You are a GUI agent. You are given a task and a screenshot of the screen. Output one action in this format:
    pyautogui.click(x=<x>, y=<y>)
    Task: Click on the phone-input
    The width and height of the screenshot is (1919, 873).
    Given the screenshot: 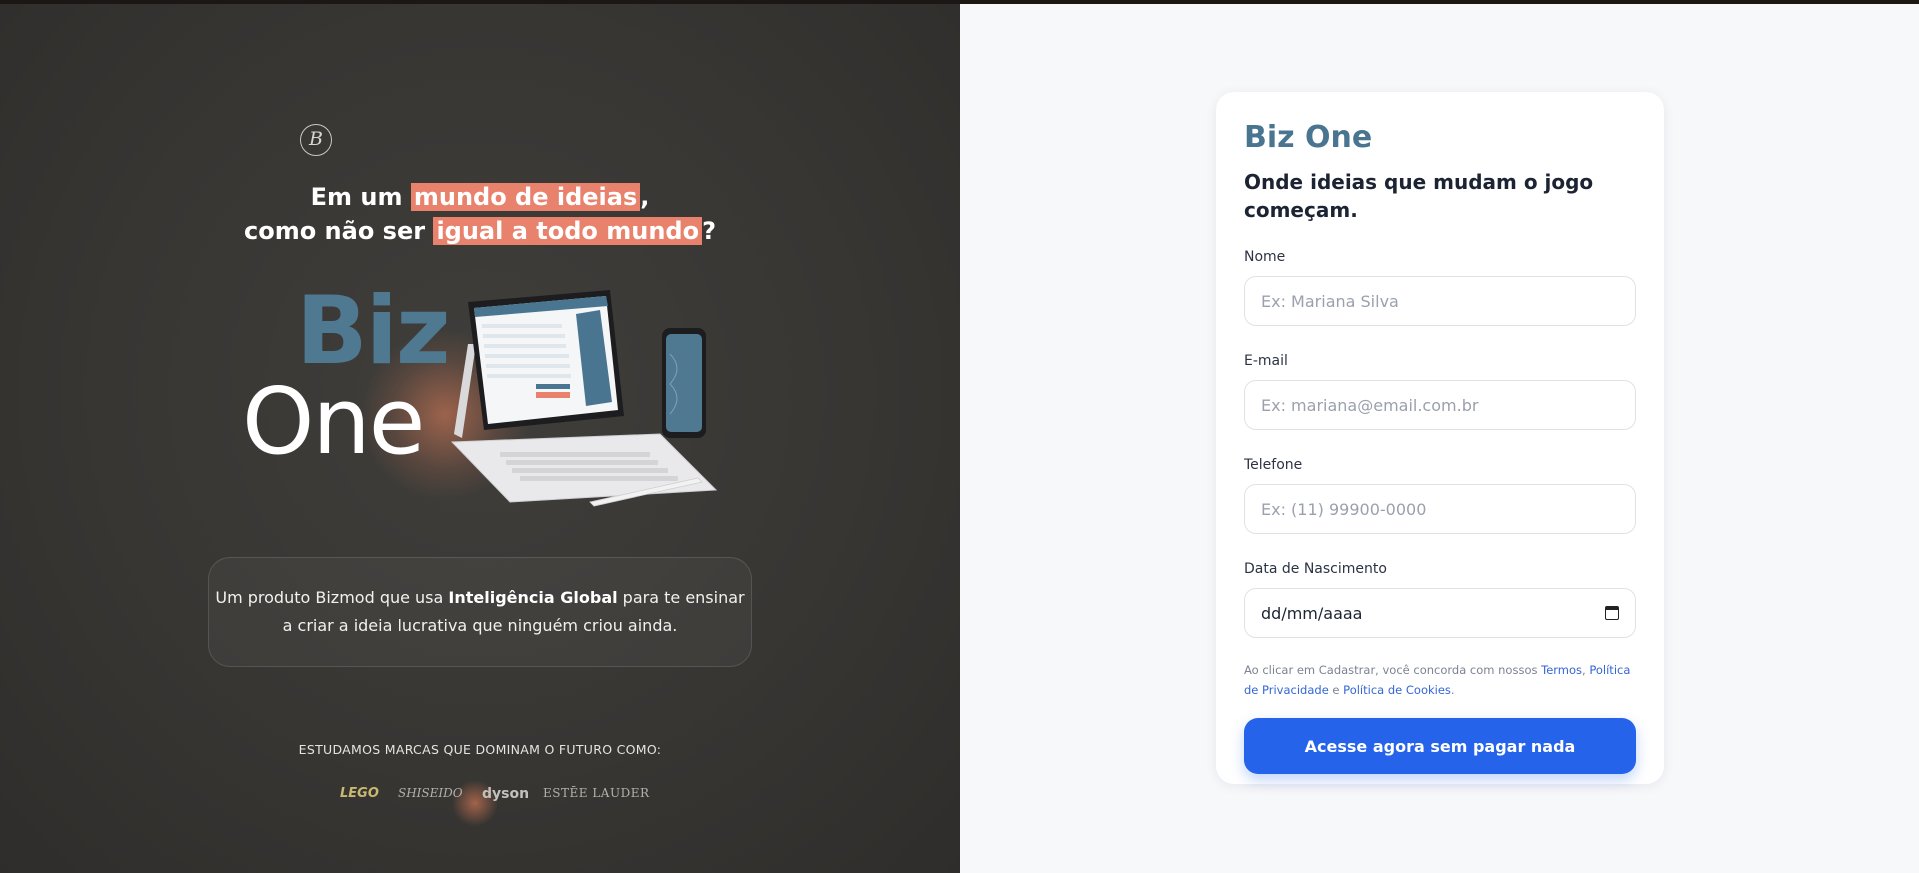 What is the action you would take?
    pyautogui.click(x=1440, y=509)
    